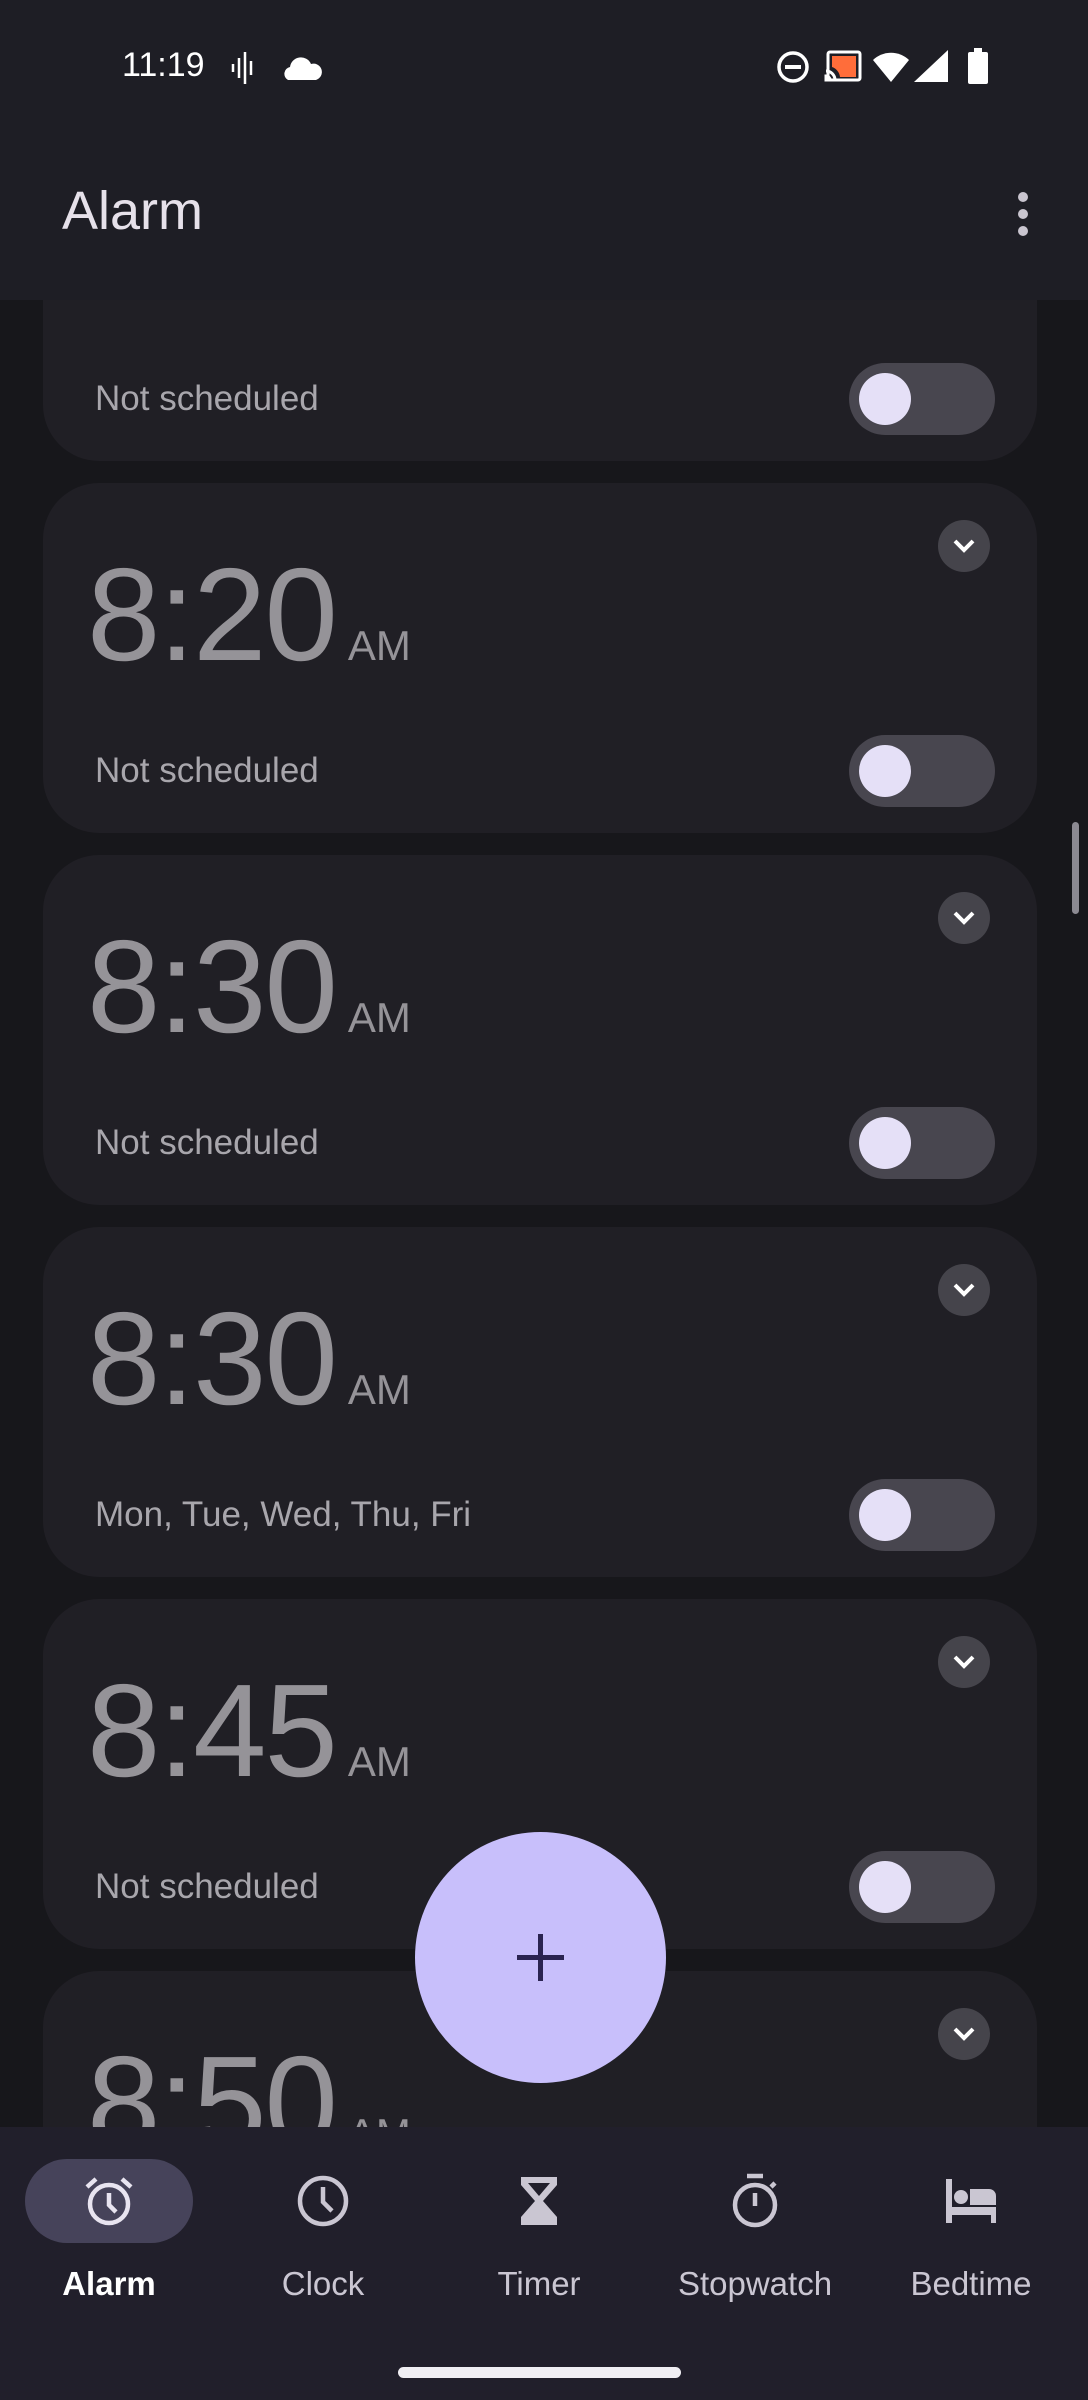 The height and width of the screenshot is (2400, 1088). I want to click on add-alarm-button, so click(540, 1957).